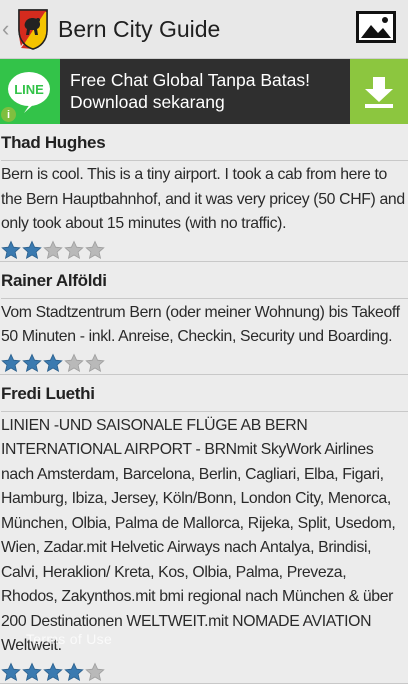 This screenshot has height=684, width=408. I want to click on download-icon, so click(379, 92).